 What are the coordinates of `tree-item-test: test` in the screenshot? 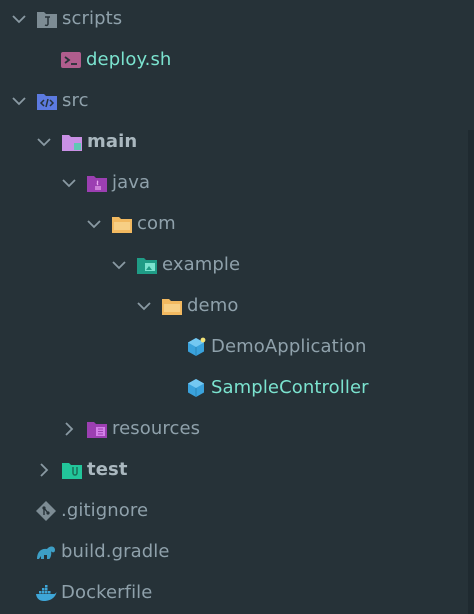 It's located at (233, 469).